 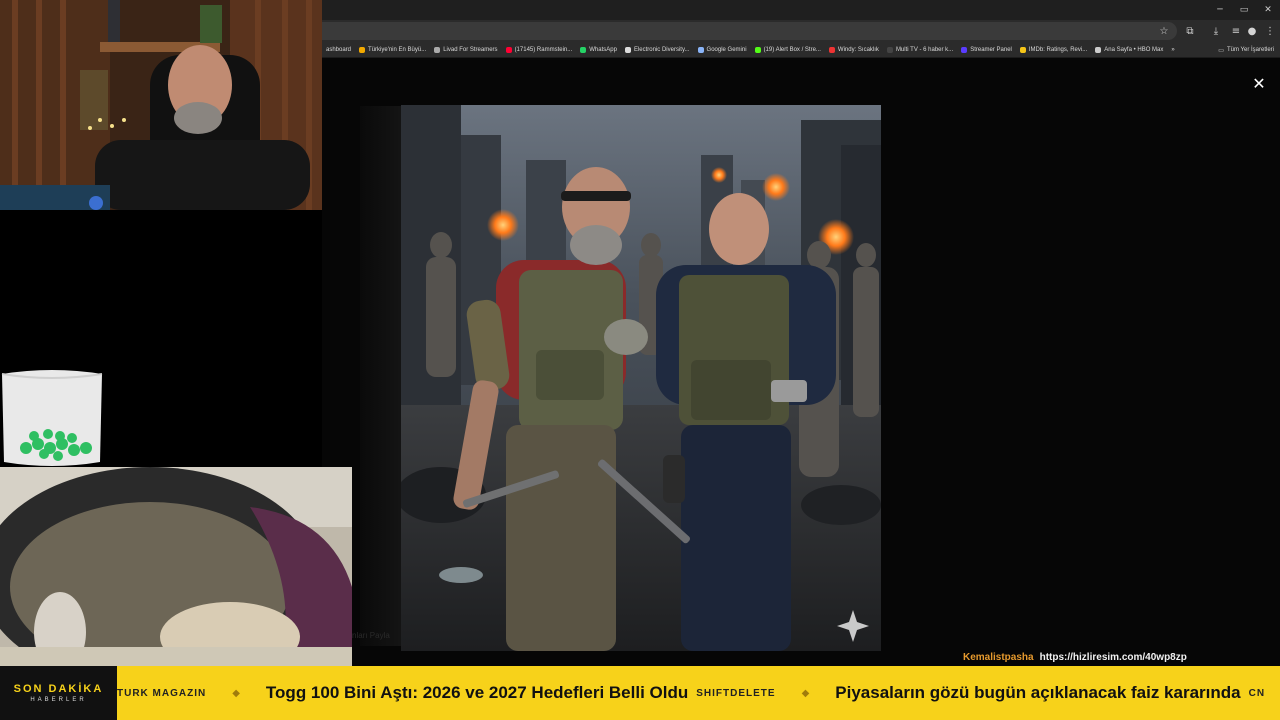 I want to click on bookmarks-overflow-button: », so click(x=1172, y=50).